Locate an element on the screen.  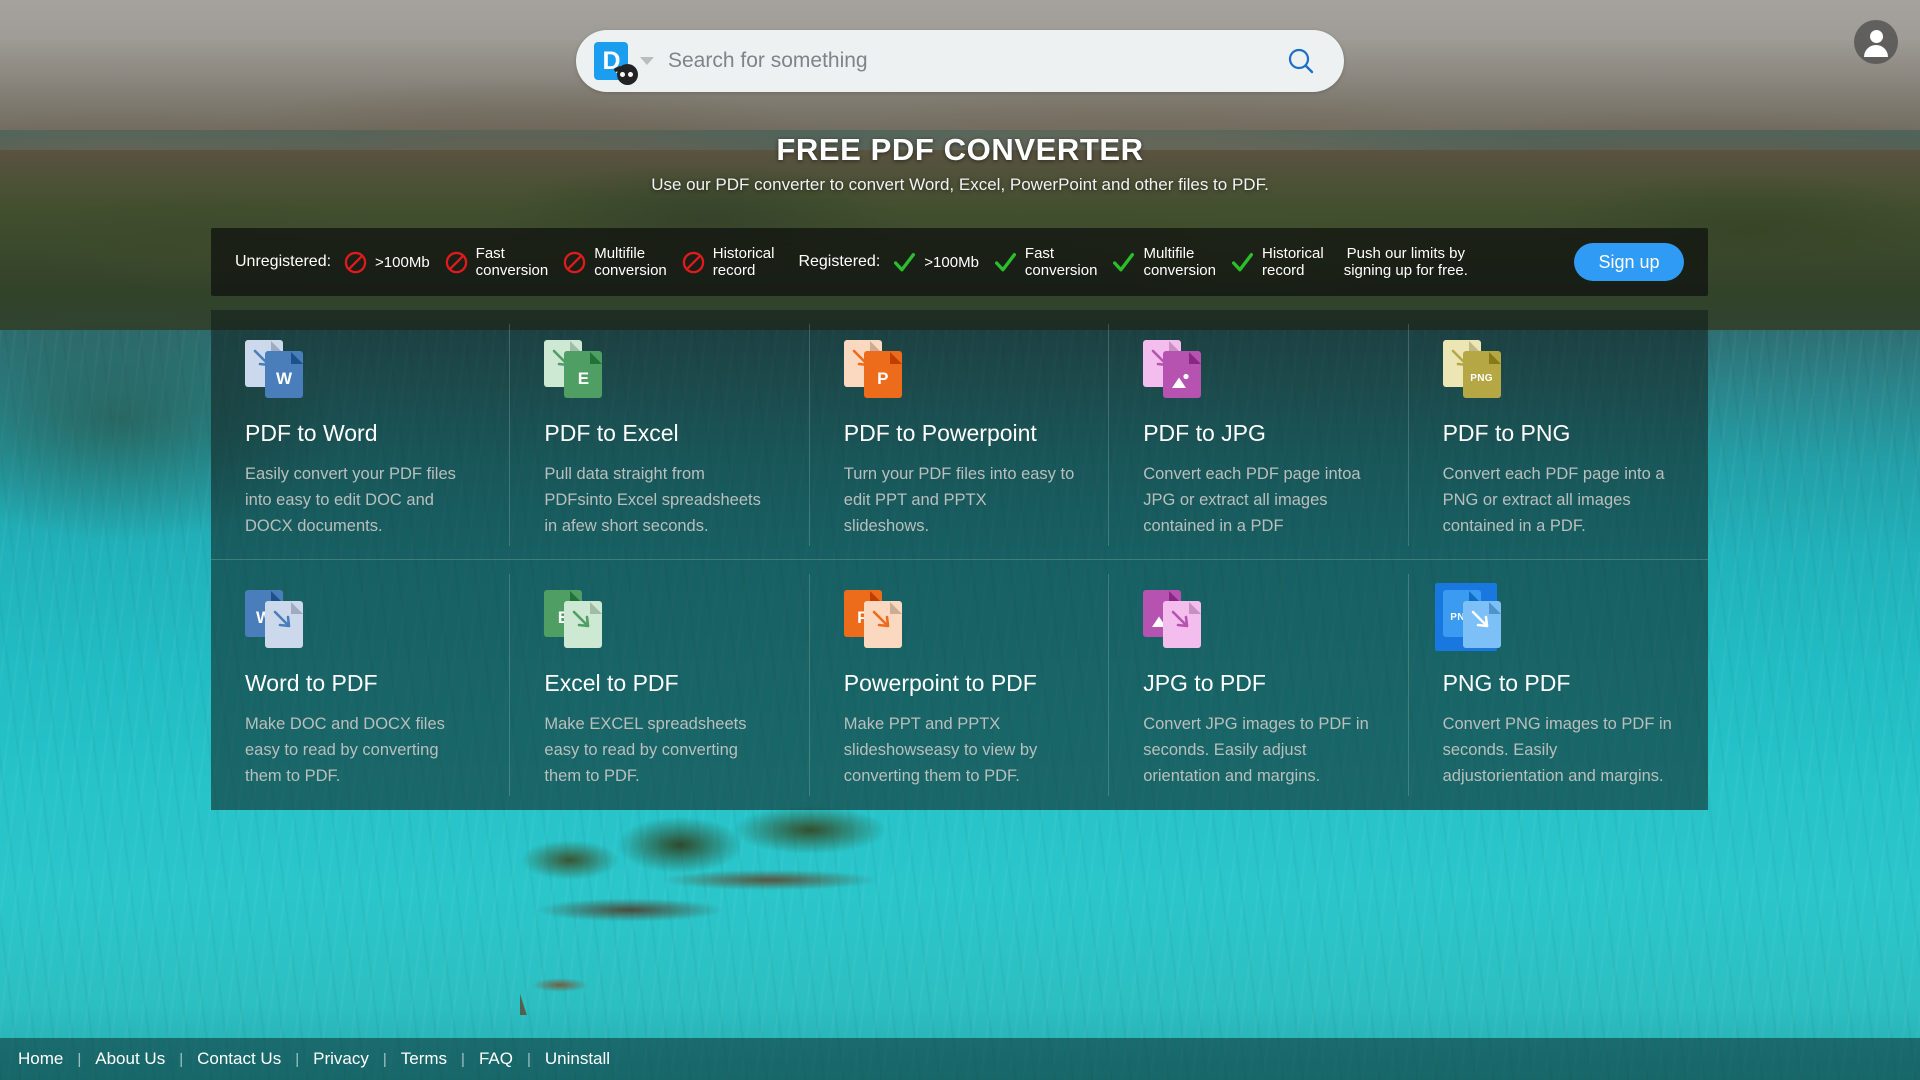
background-shipwreck-mast is located at coordinates (610, 960).